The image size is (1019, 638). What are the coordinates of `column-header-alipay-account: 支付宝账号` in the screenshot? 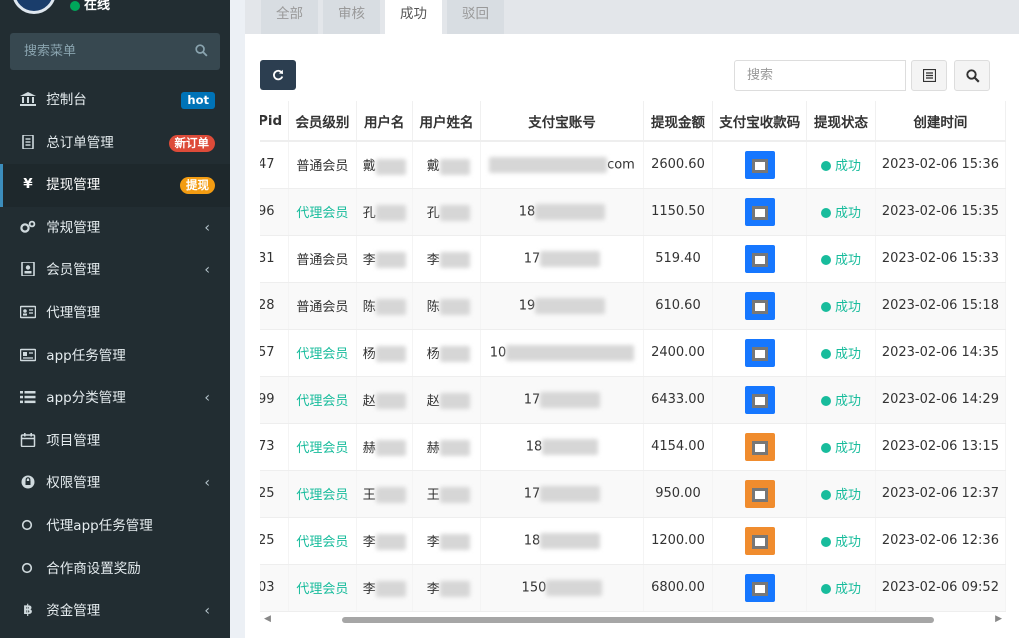 It's located at (562, 121).